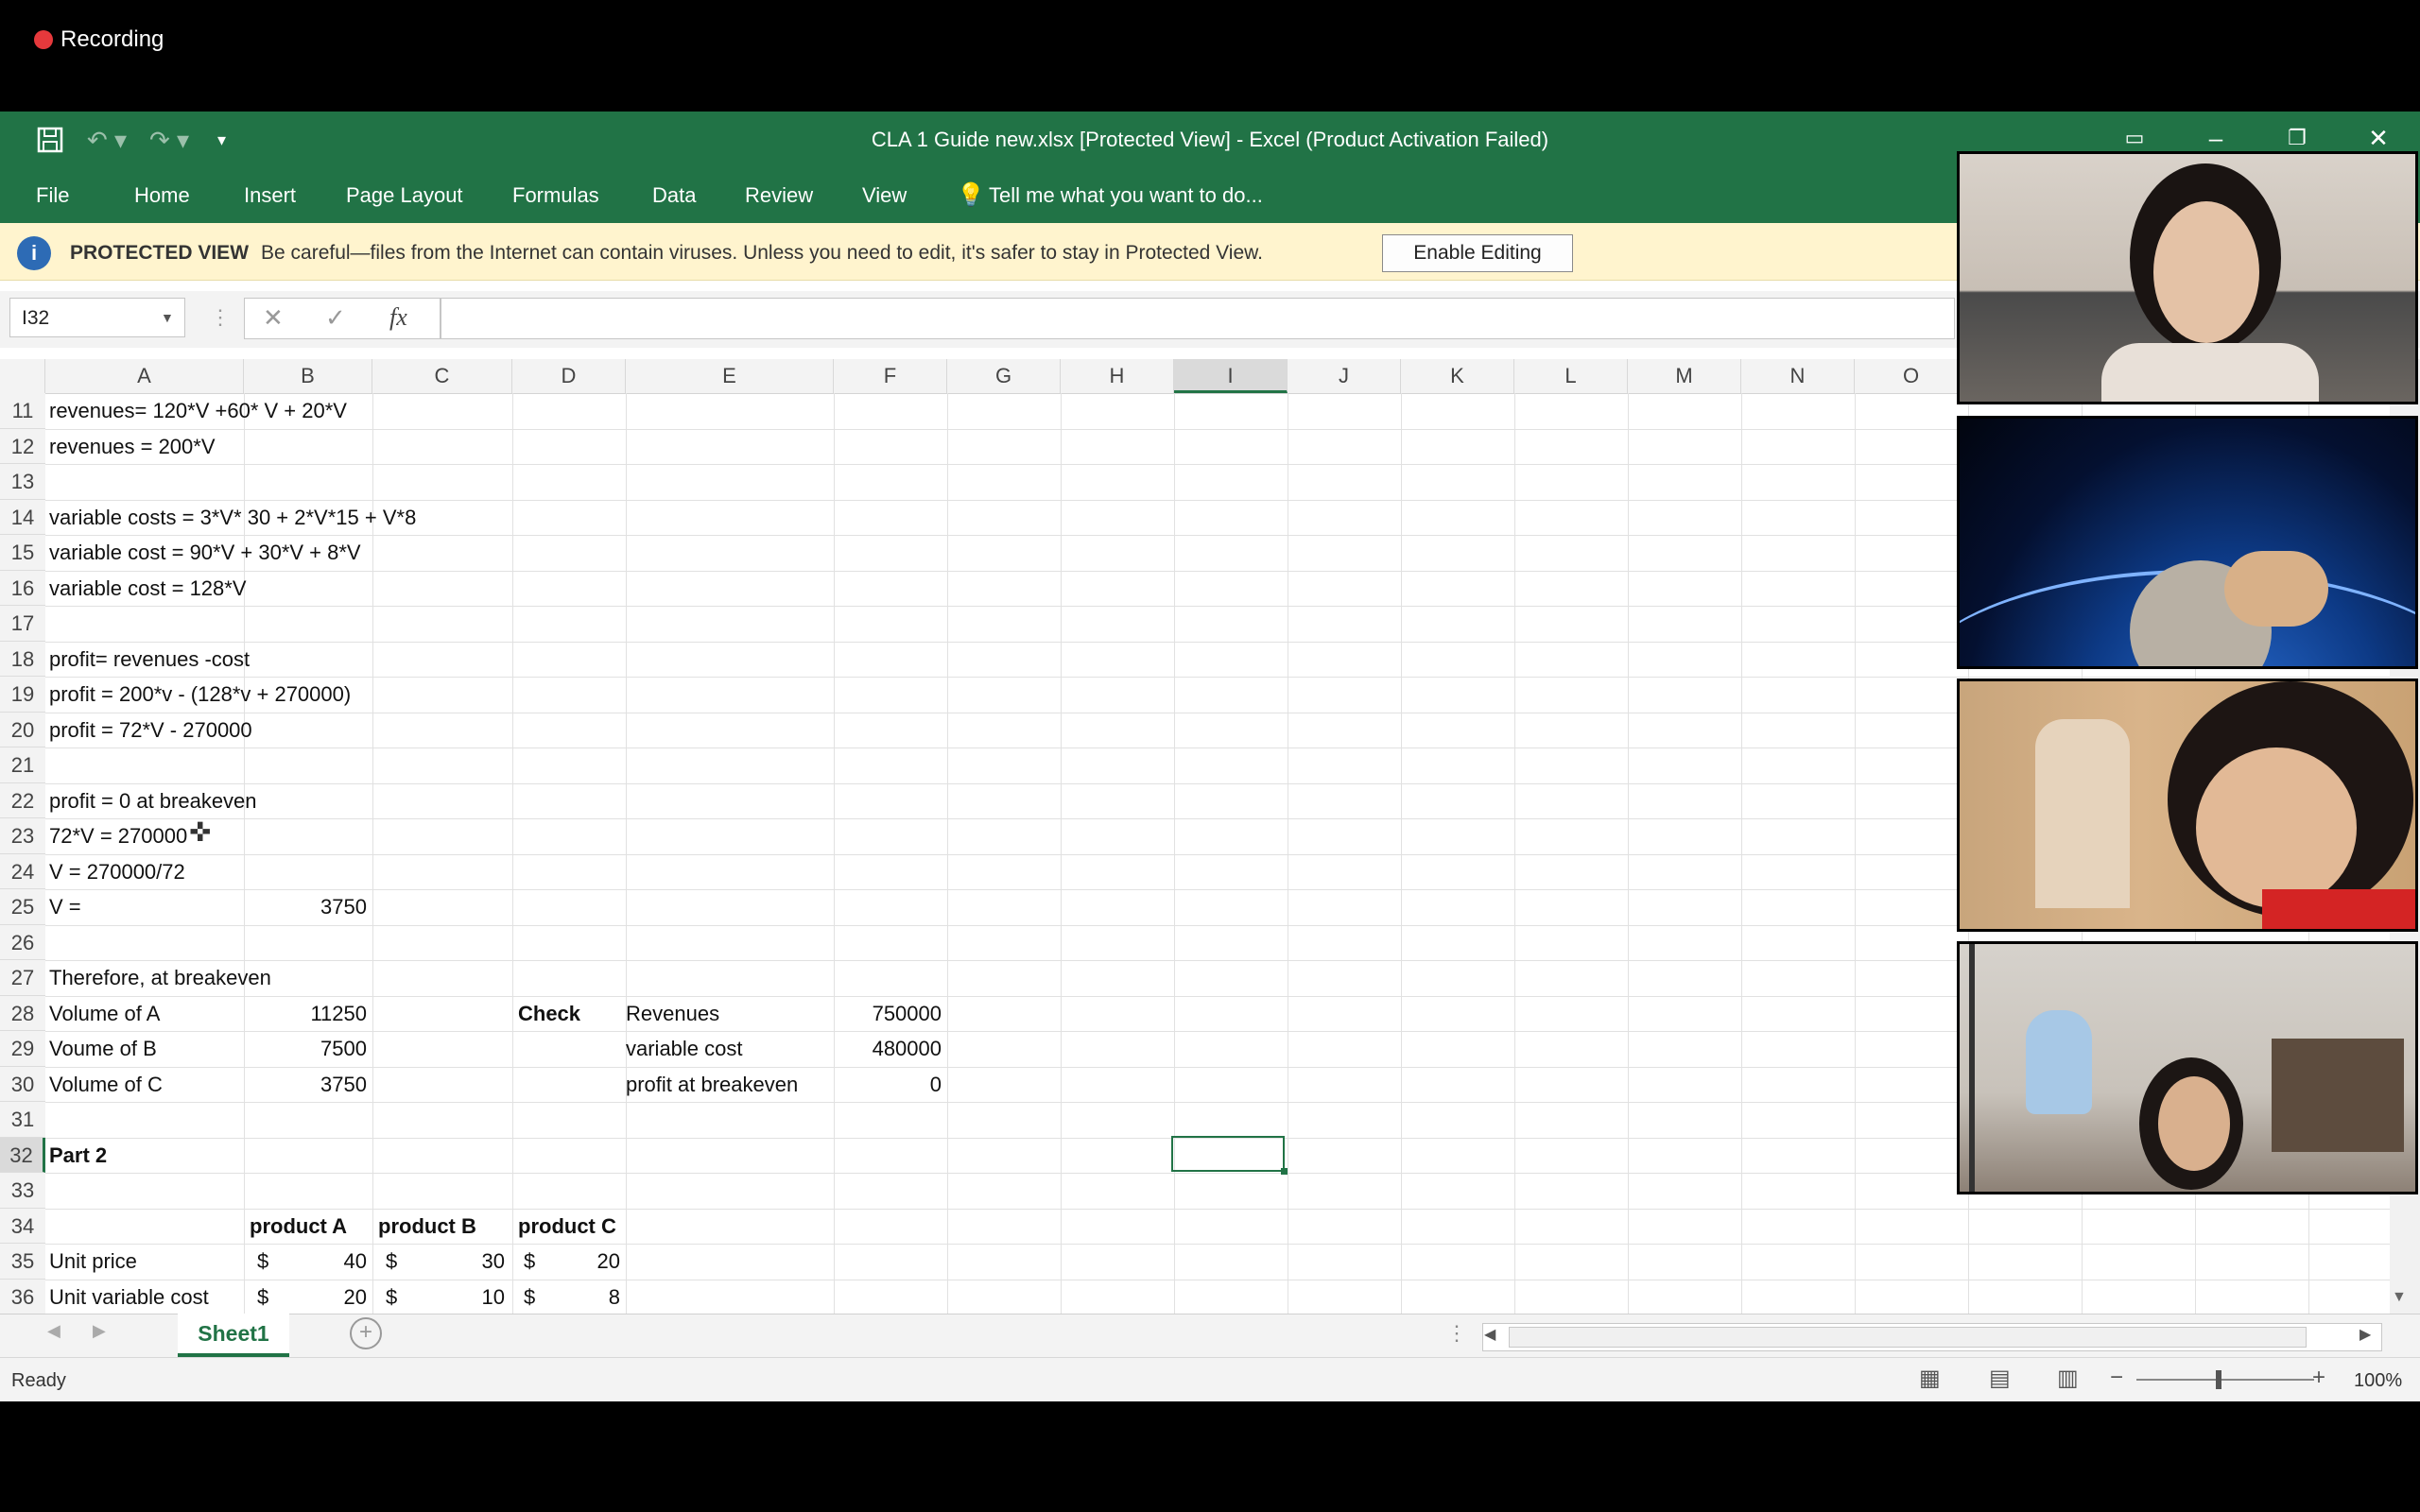 The width and height of the screenshot is (2420, 1512). Describe the element at coordinates (99, 1331) in the screenshot. I see `next-sheet-icon: ▶` at that location.